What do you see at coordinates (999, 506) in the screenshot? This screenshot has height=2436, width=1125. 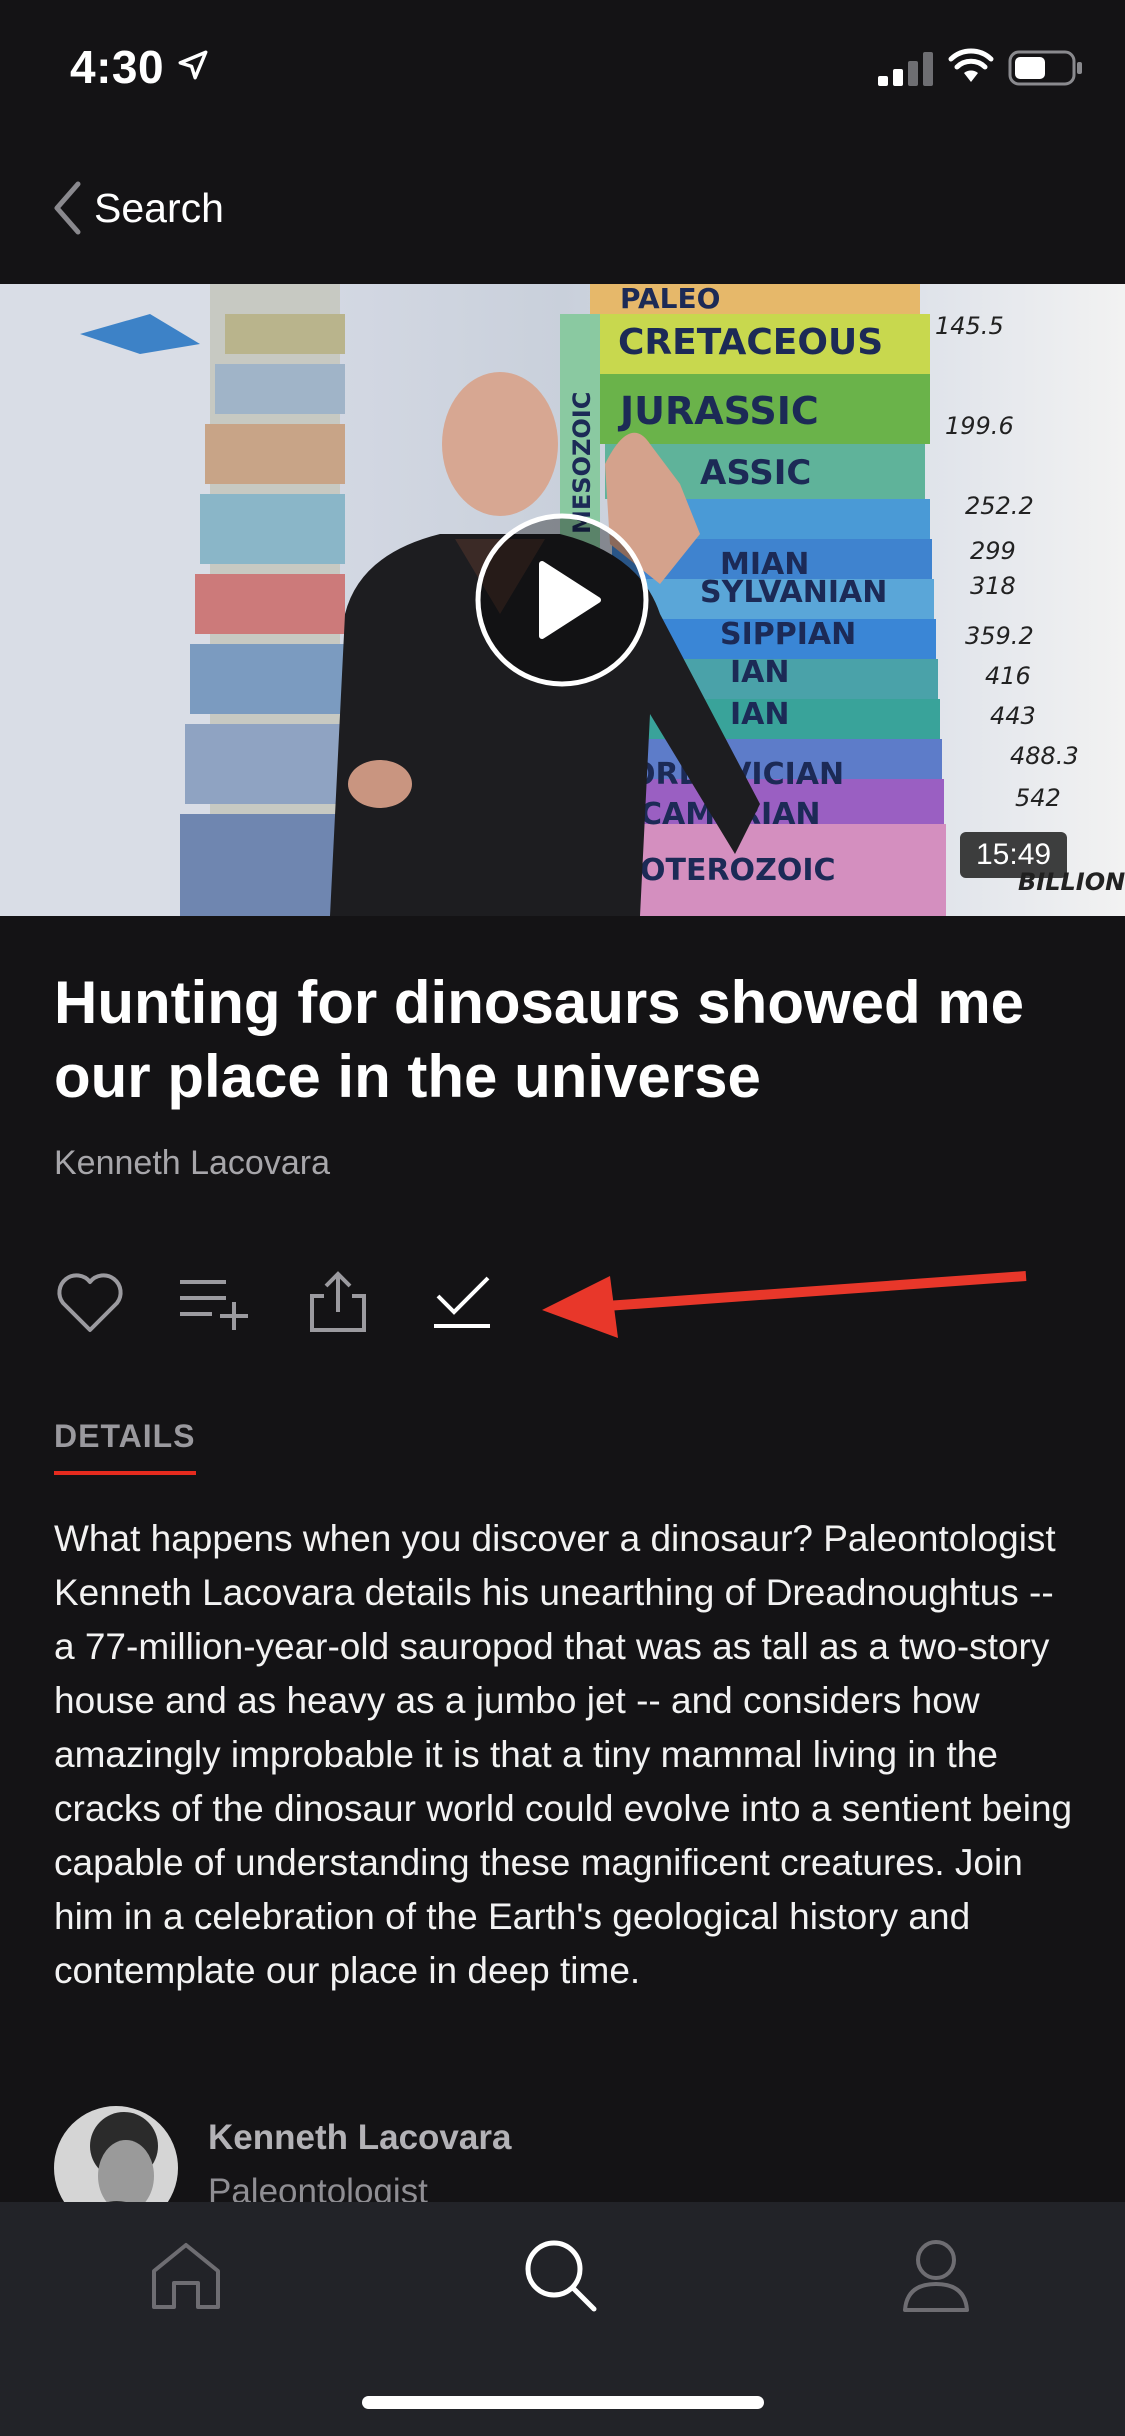 I see `svg-text: 252.2` at bounding box center [999, 506].